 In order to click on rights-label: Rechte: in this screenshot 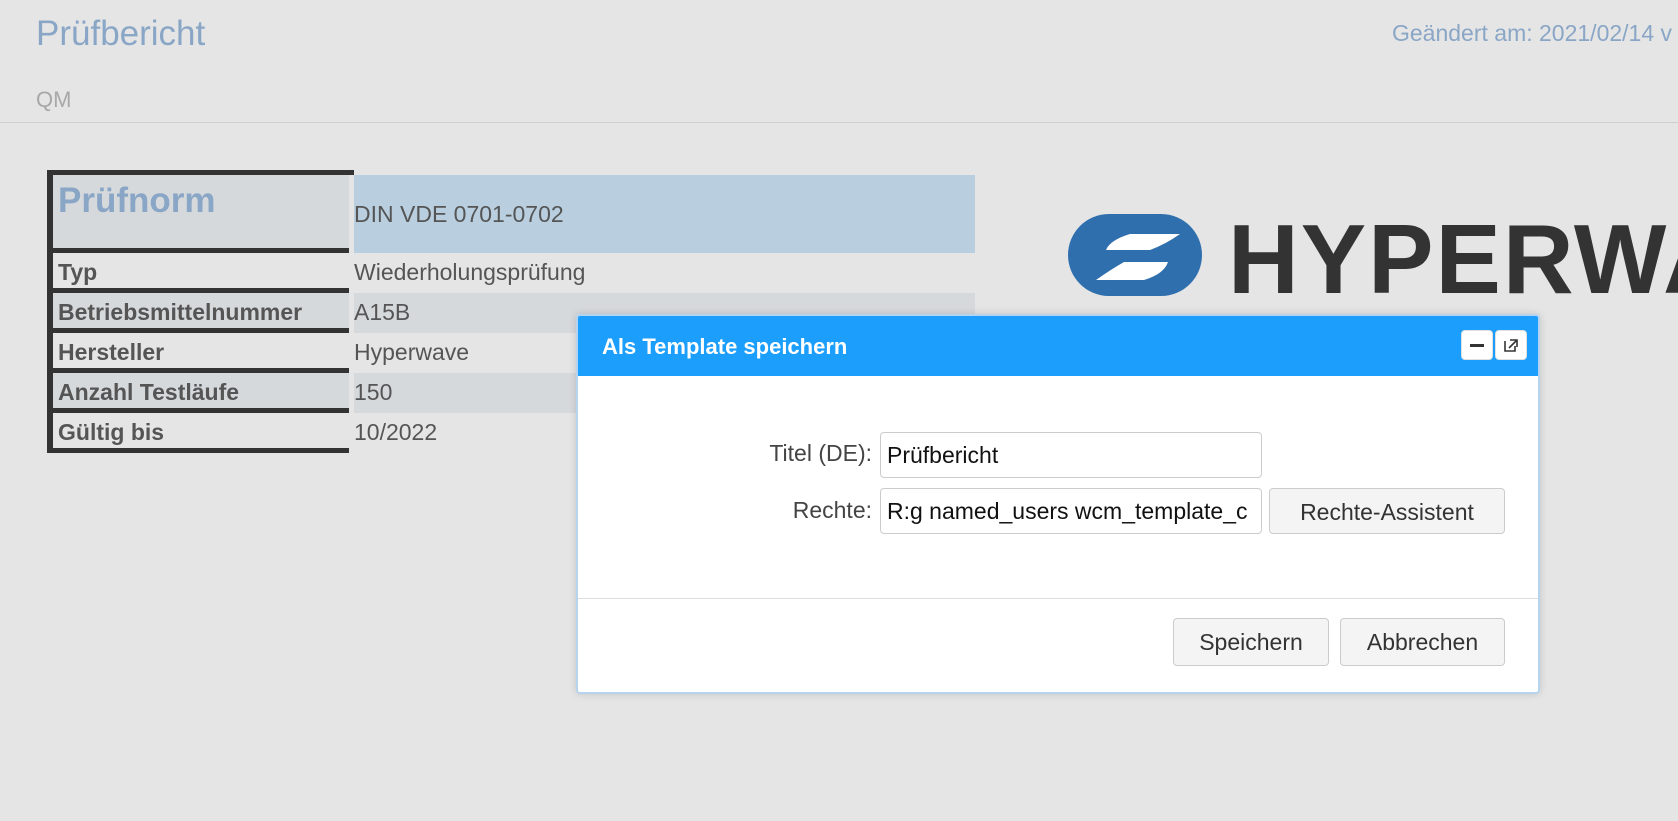, I will do `click(832, 510)`.